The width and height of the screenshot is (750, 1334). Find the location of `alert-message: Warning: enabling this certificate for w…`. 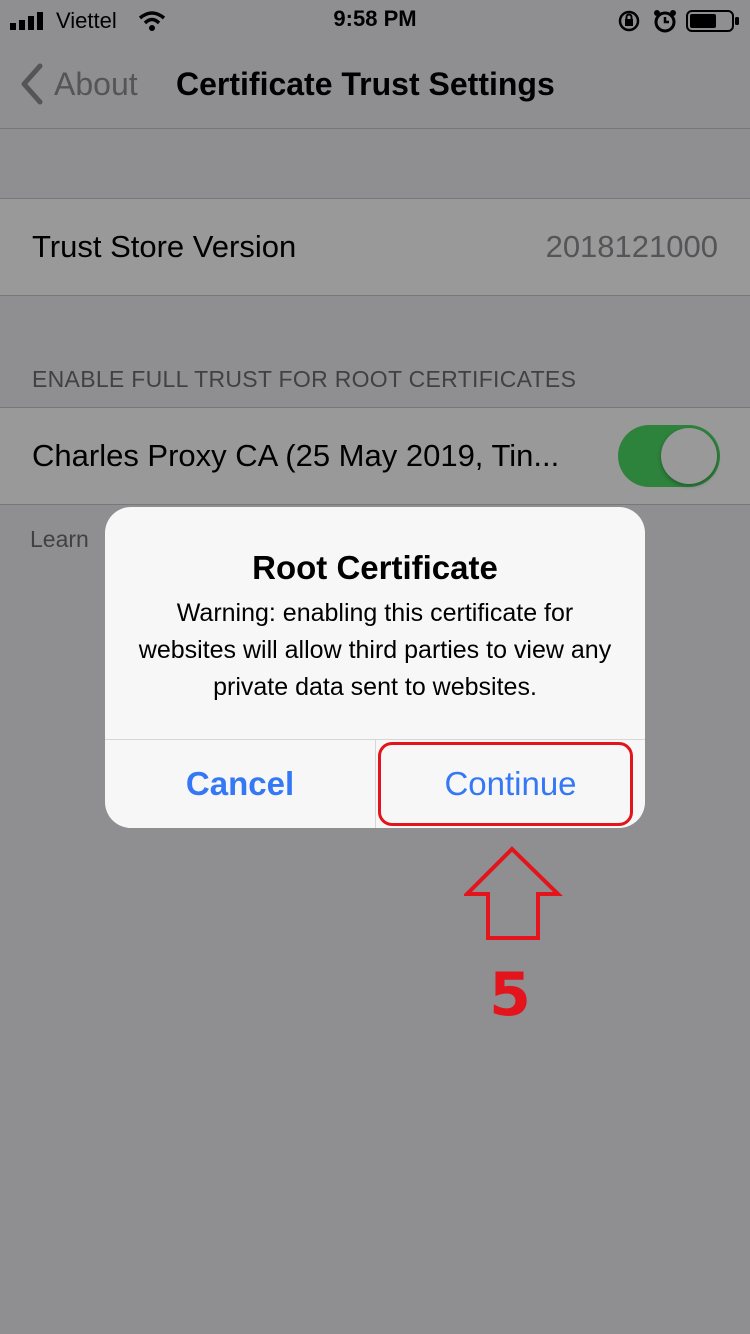

alert-message: Warning: enabling this certificate for w… is located at coordinates (375, 650).